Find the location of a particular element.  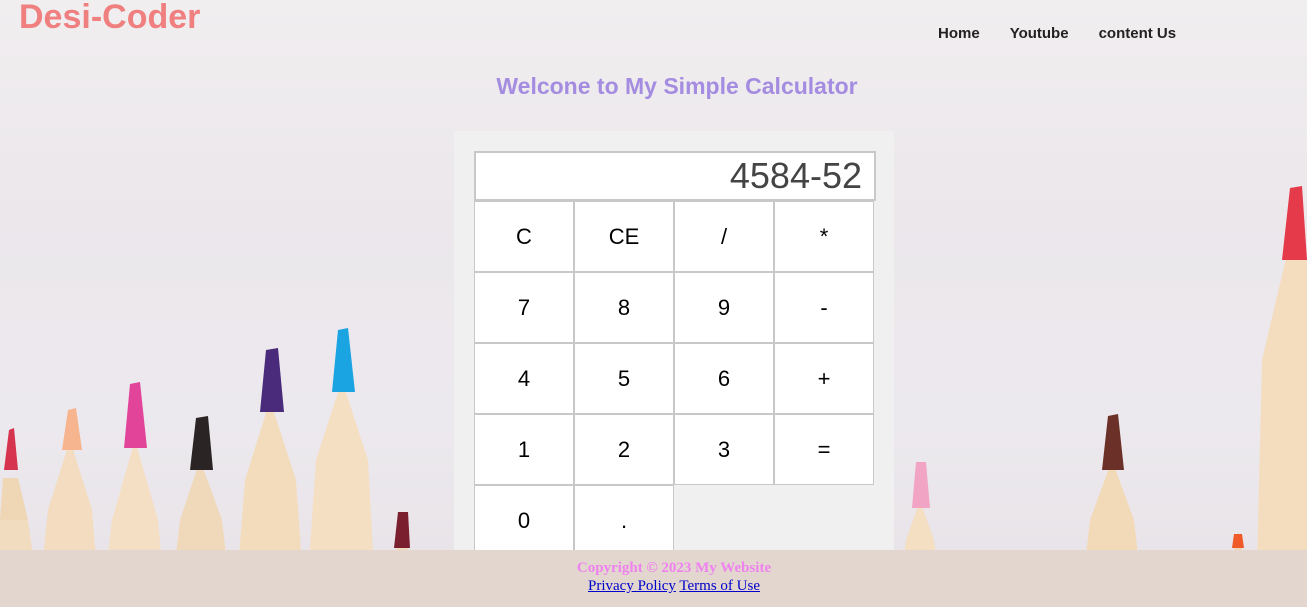

key-clear: C is located at coordinates (524, 236).